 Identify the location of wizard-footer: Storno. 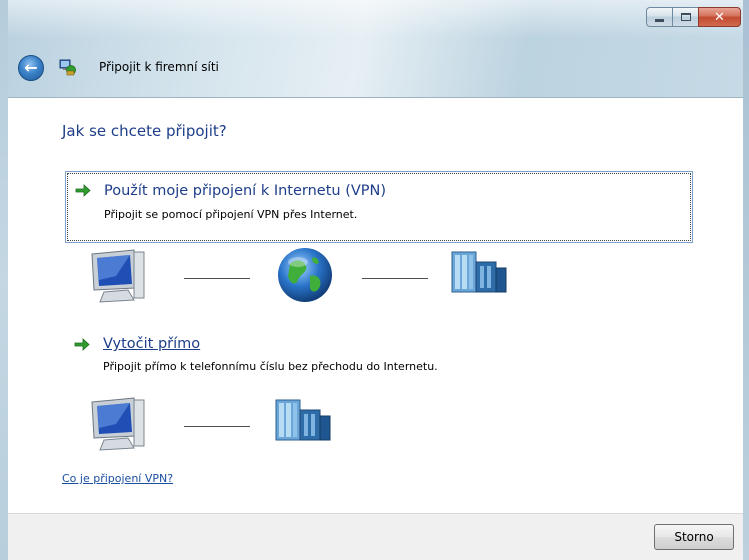
(375, 536).